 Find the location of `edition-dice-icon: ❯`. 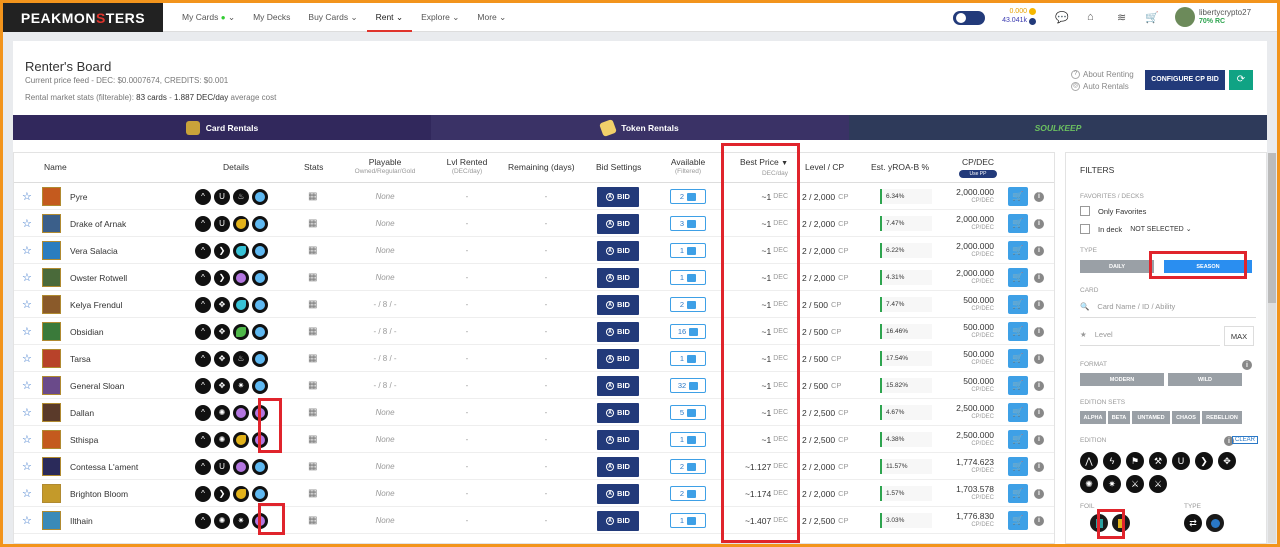

edition-dice-icon: ❯ is located at coordinates (1204, 461).